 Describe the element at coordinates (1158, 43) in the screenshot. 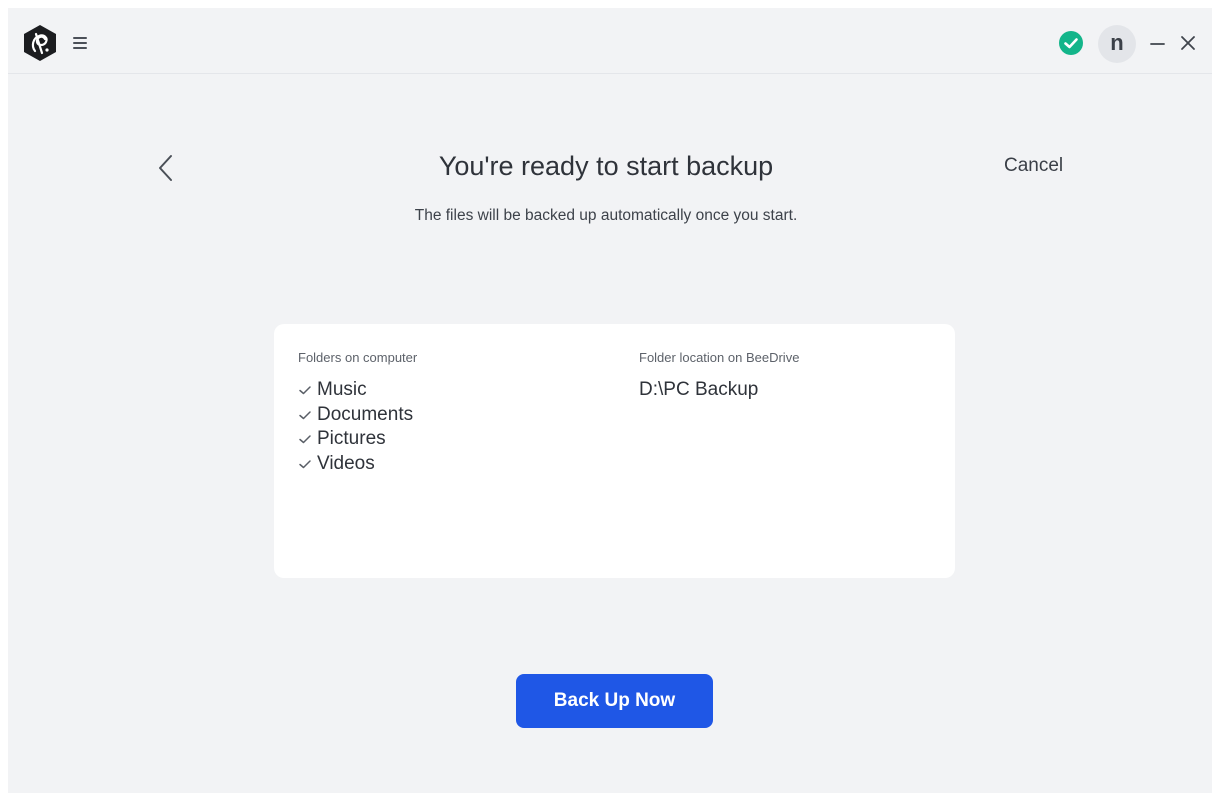

I see `minimize-icon` at that location.